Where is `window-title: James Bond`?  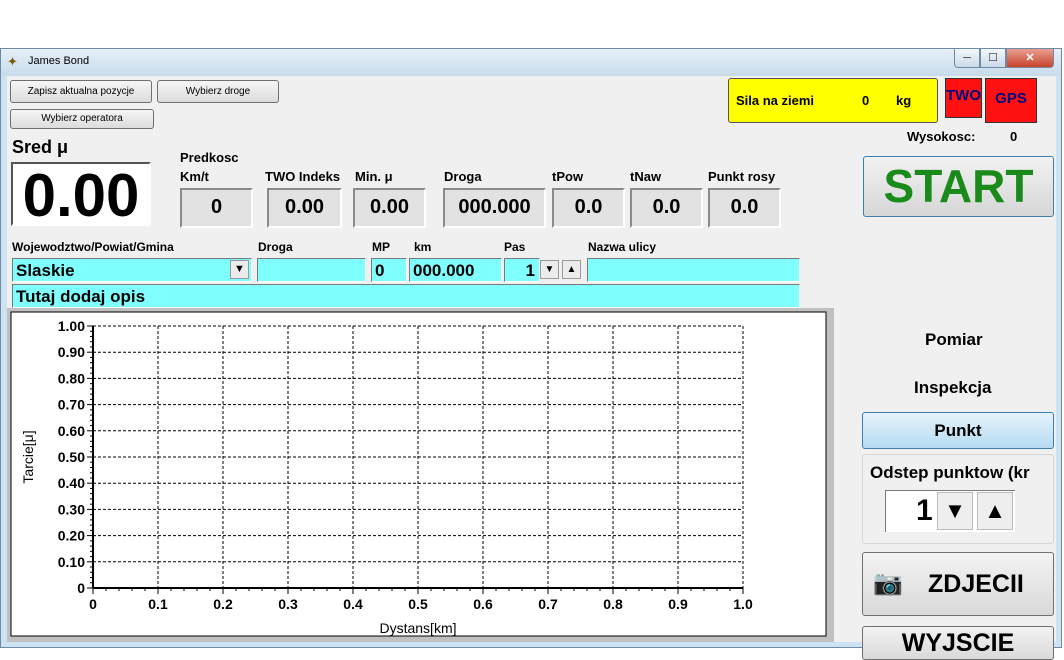
window-title: James Bond is located at coordinates (59, 61).